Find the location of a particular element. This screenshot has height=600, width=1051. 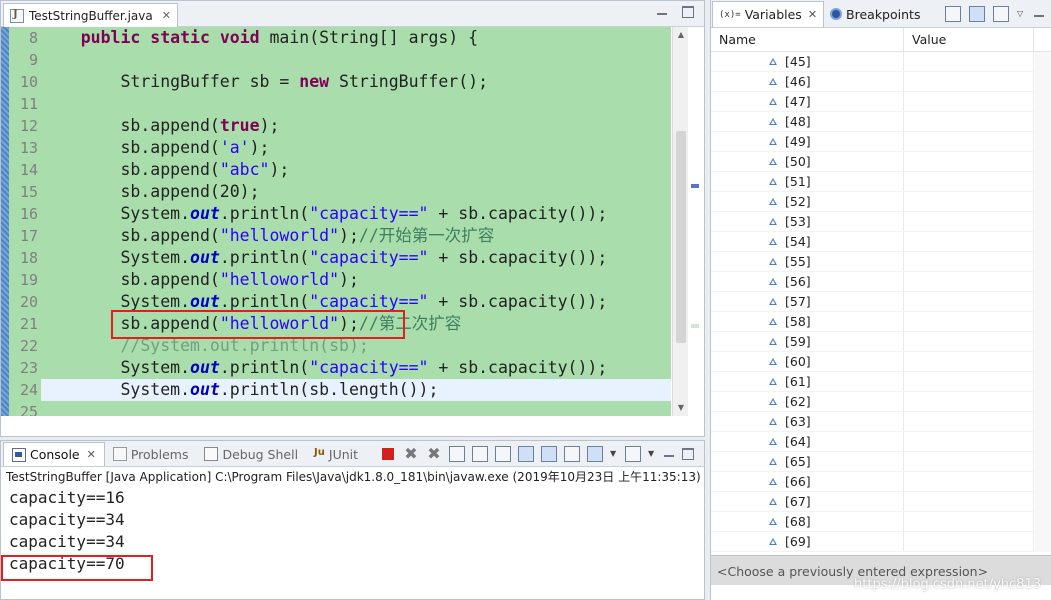

variable-row: [65] is located at coordinates (881, 462).